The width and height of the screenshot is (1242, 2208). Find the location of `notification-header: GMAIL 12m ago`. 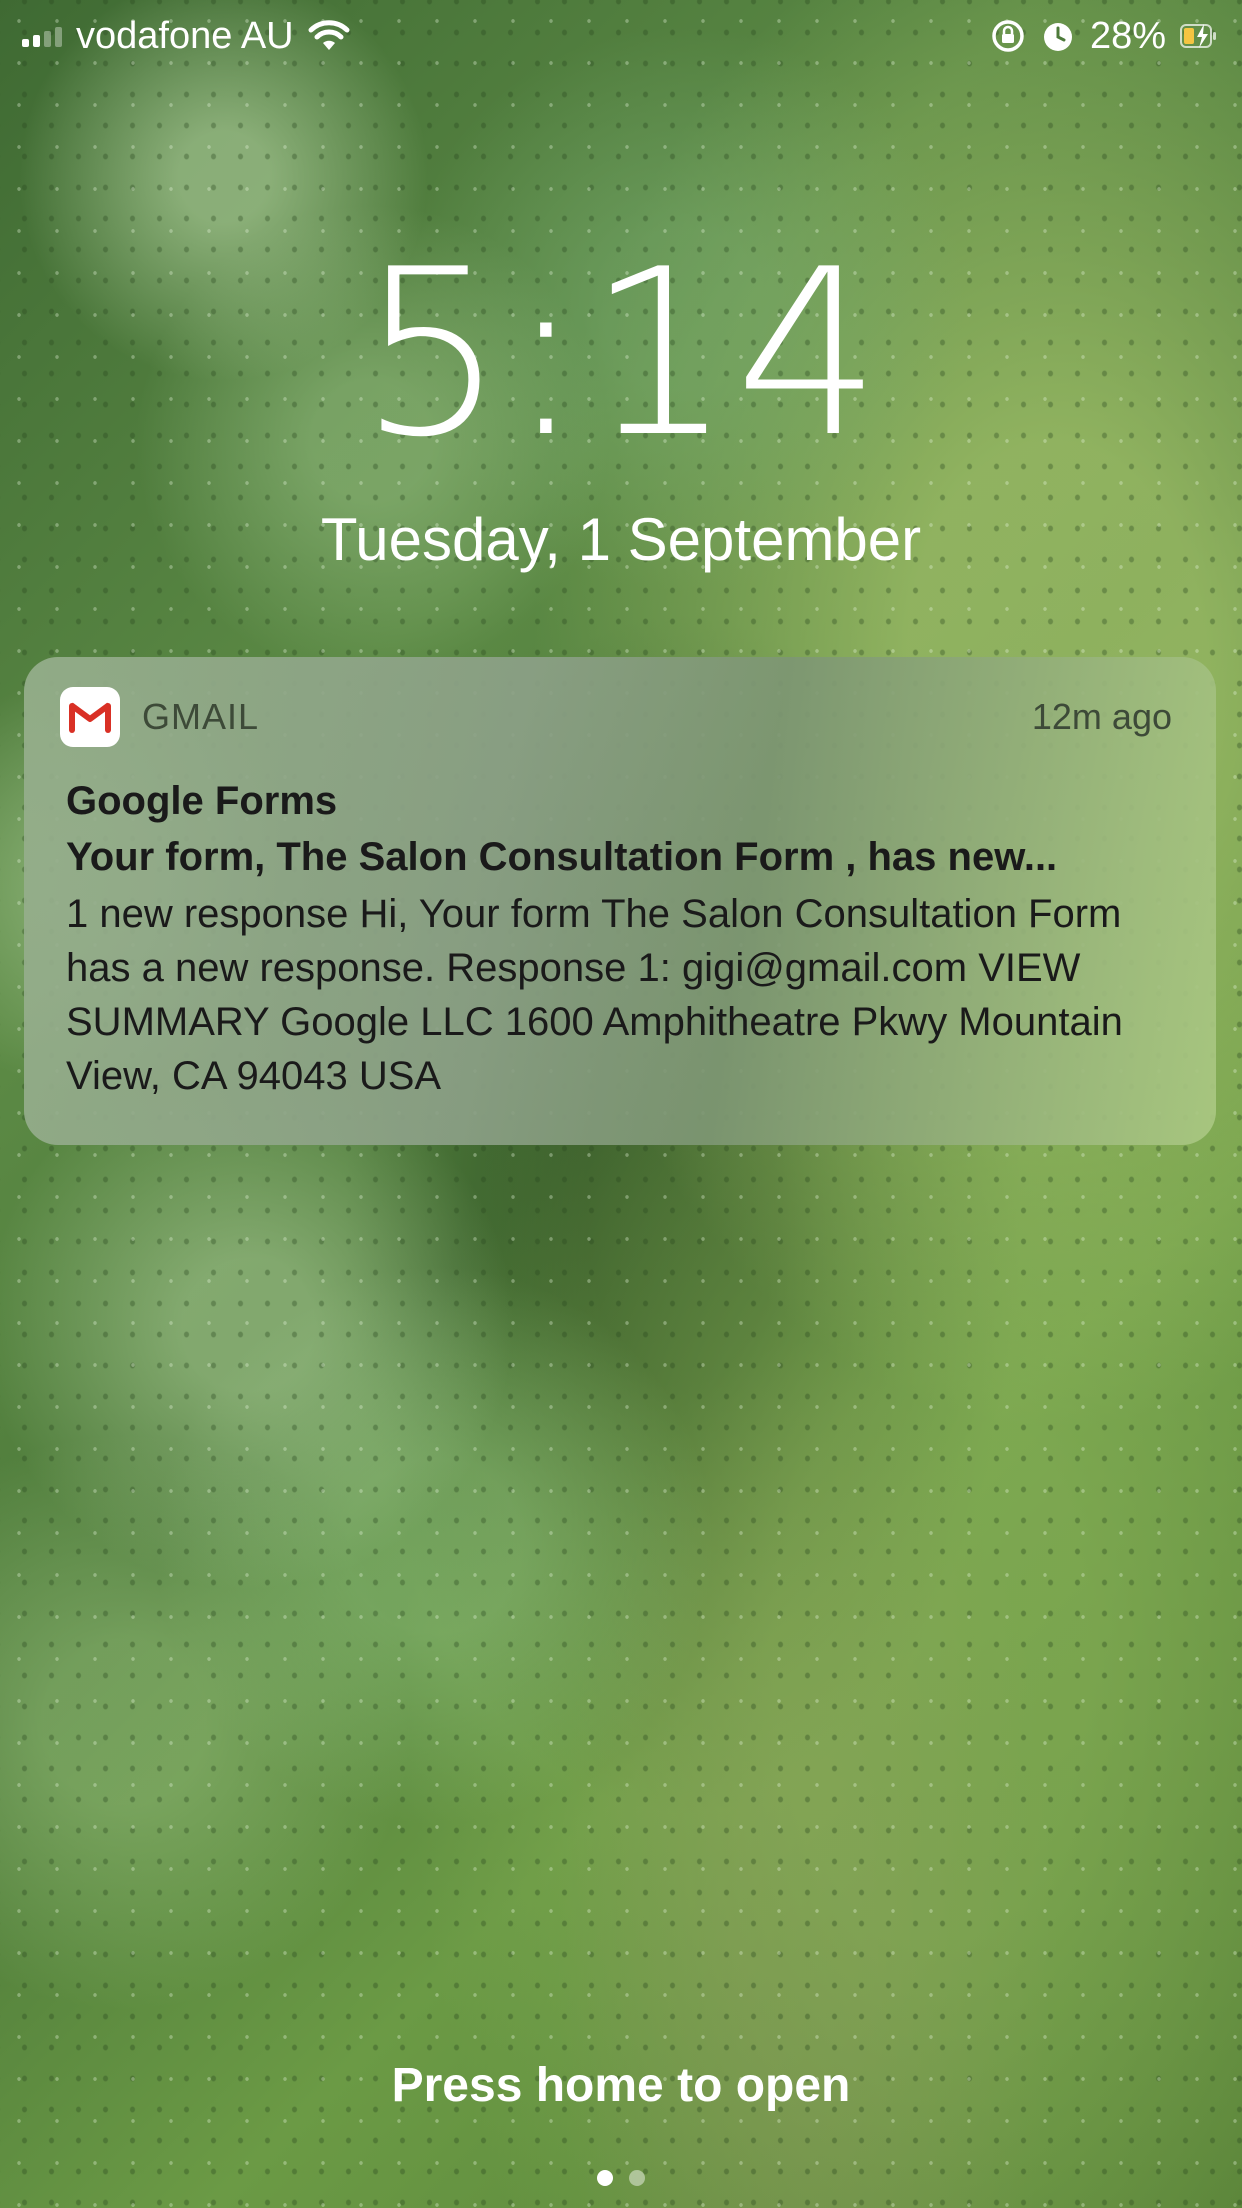

notification-header: GMAIL 12m ago is located at coordinates (620, 717).